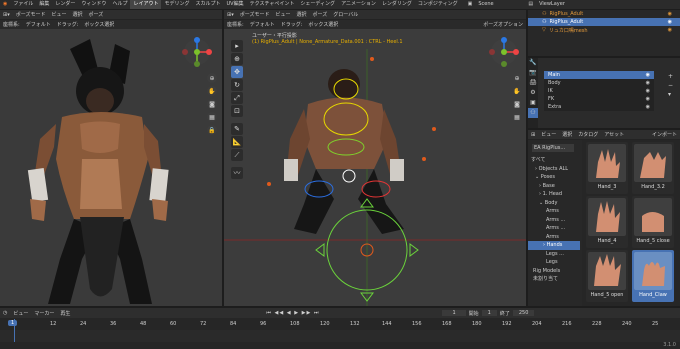 This screenshot has width=680, height=349. What do you see at coordinates (119, 4) in the screenshot?
I see `menu-help: ヘルプ` at bounding box center [119, 4].